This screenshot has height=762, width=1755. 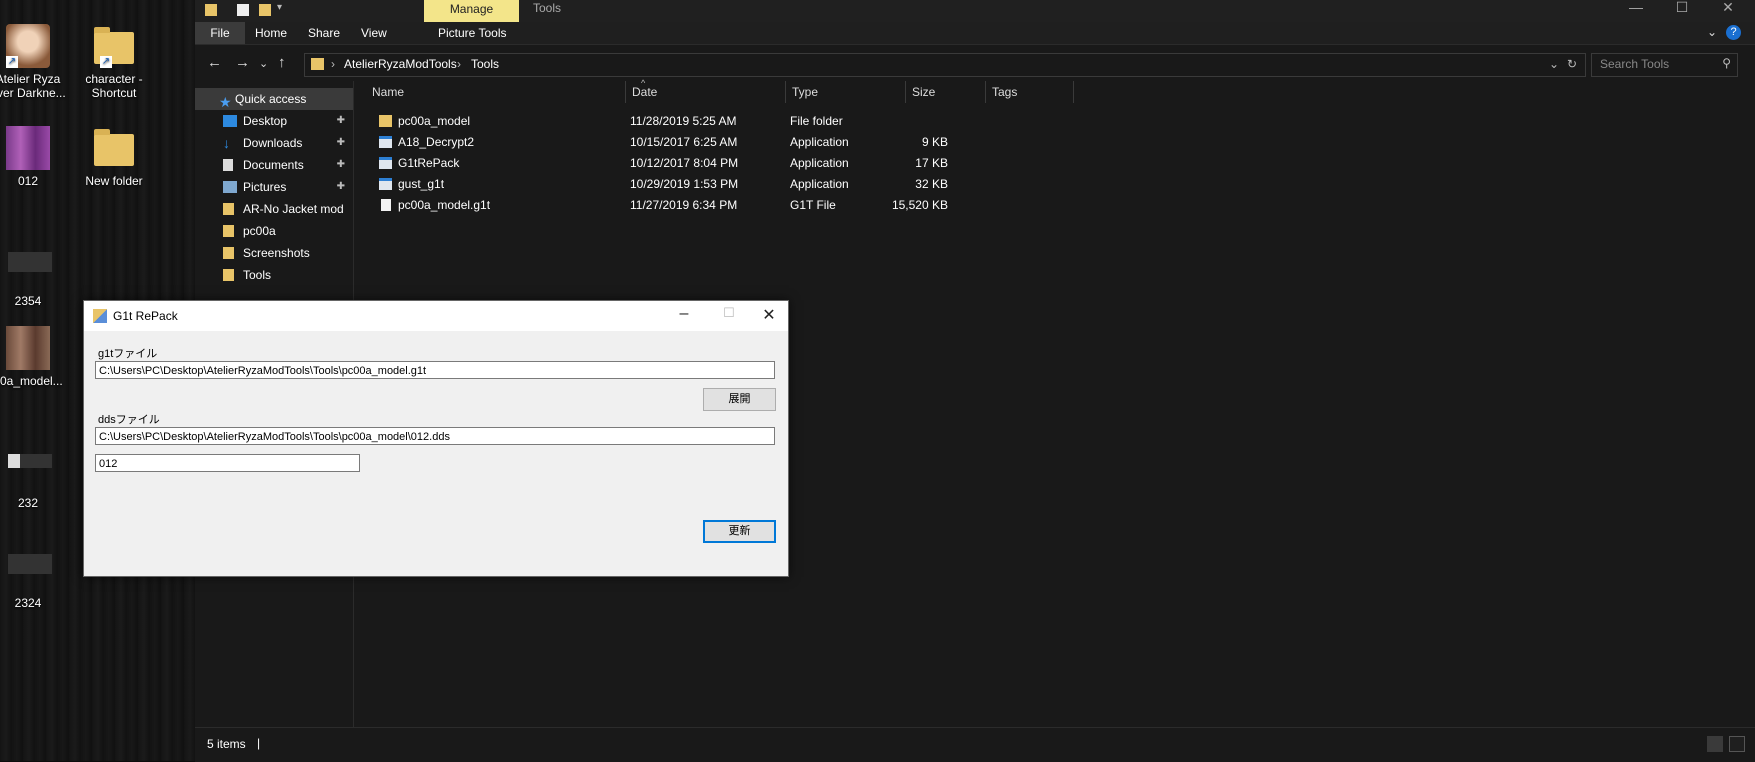 What do you see at coordinates (429, 163) in the screenshot?
I see `file-name: G1tRePack` at bounding box center [429, 163].